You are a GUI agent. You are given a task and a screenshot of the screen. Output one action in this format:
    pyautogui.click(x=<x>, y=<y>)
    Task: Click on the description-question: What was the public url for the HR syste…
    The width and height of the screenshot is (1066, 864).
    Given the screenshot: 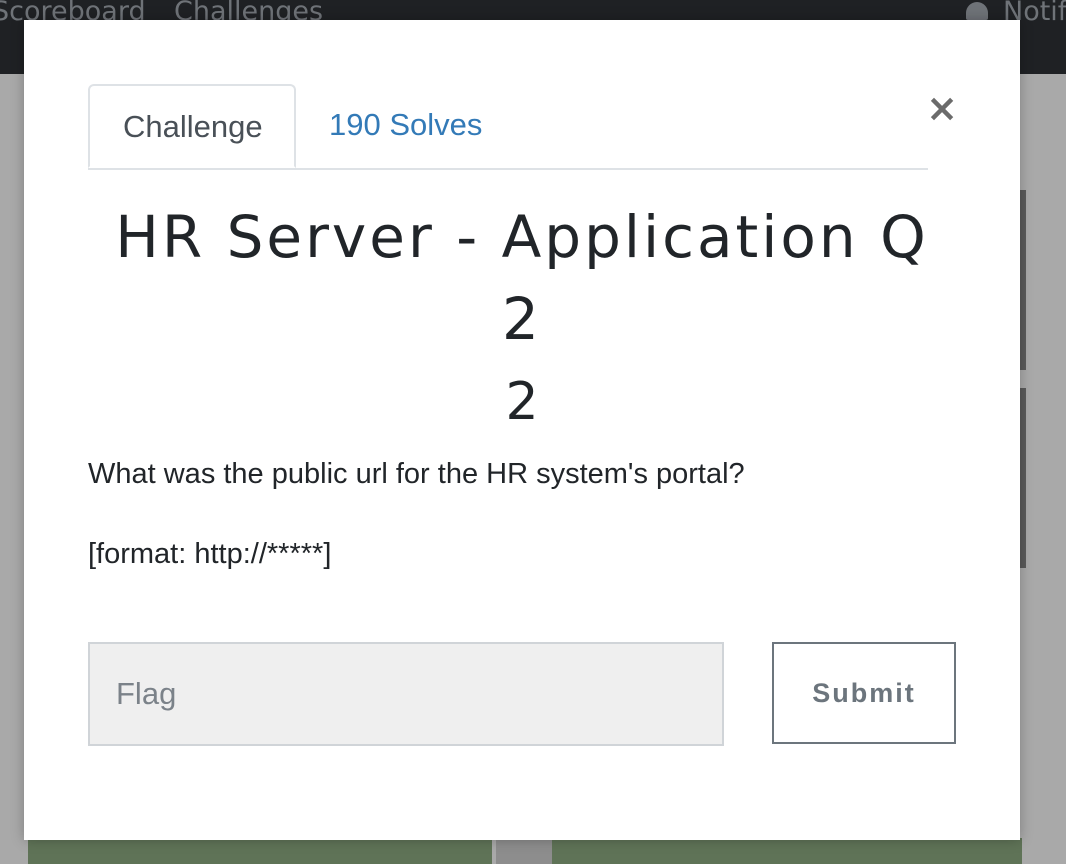 What is the action you would take?
    pyautogui.click(x=416, y=474)
    